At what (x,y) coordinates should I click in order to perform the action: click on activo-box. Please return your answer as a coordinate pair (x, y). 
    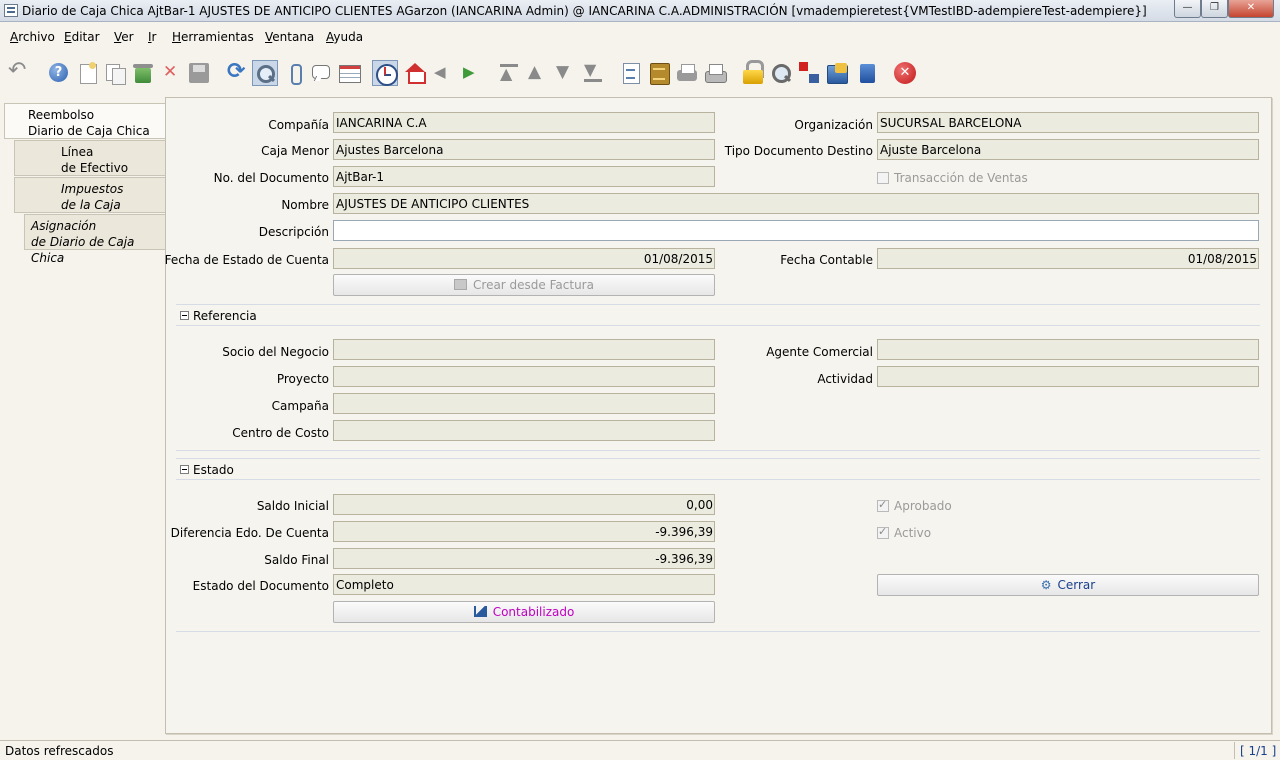
    Looking at the image, I should click on (883, 532).